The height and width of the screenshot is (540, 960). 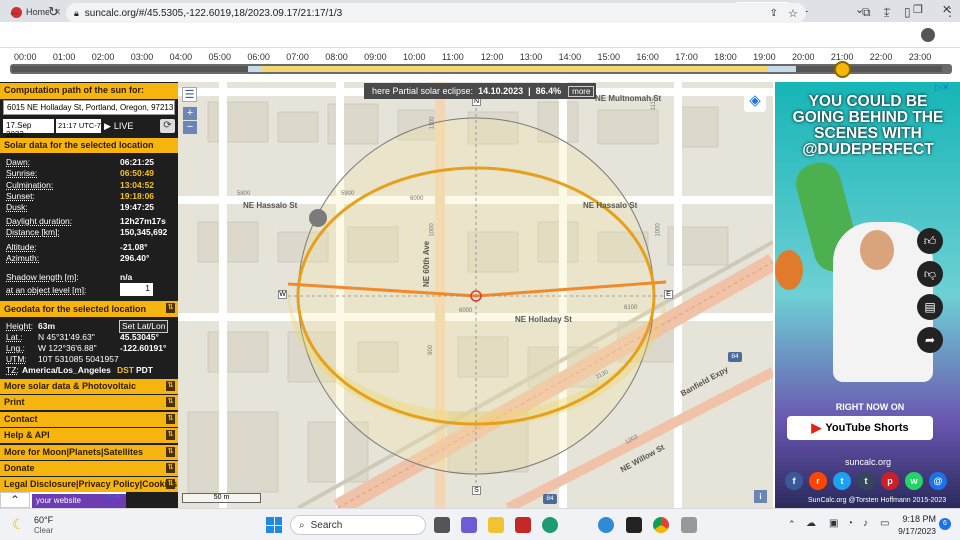 What do you see at coordinates (89, 436) in the screenshot?
I see `sidebar-menu-item: Help & API ⇅` at bounding box center [89, 436].